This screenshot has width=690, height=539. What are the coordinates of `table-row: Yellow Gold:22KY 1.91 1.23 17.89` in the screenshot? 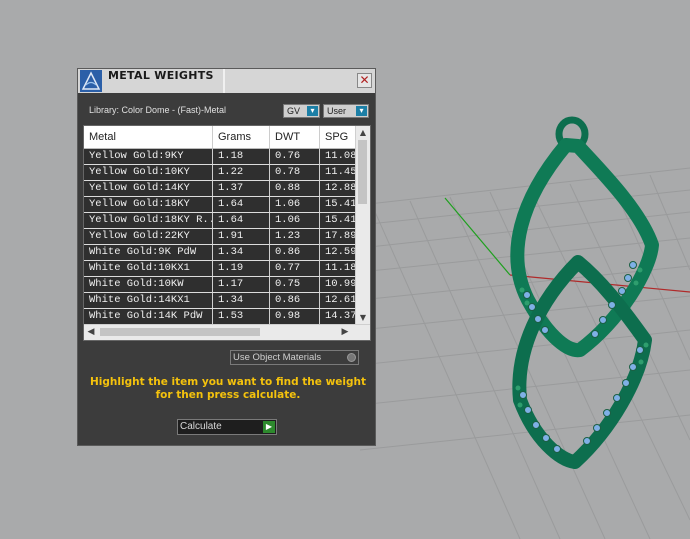 It's located at (220, 237).